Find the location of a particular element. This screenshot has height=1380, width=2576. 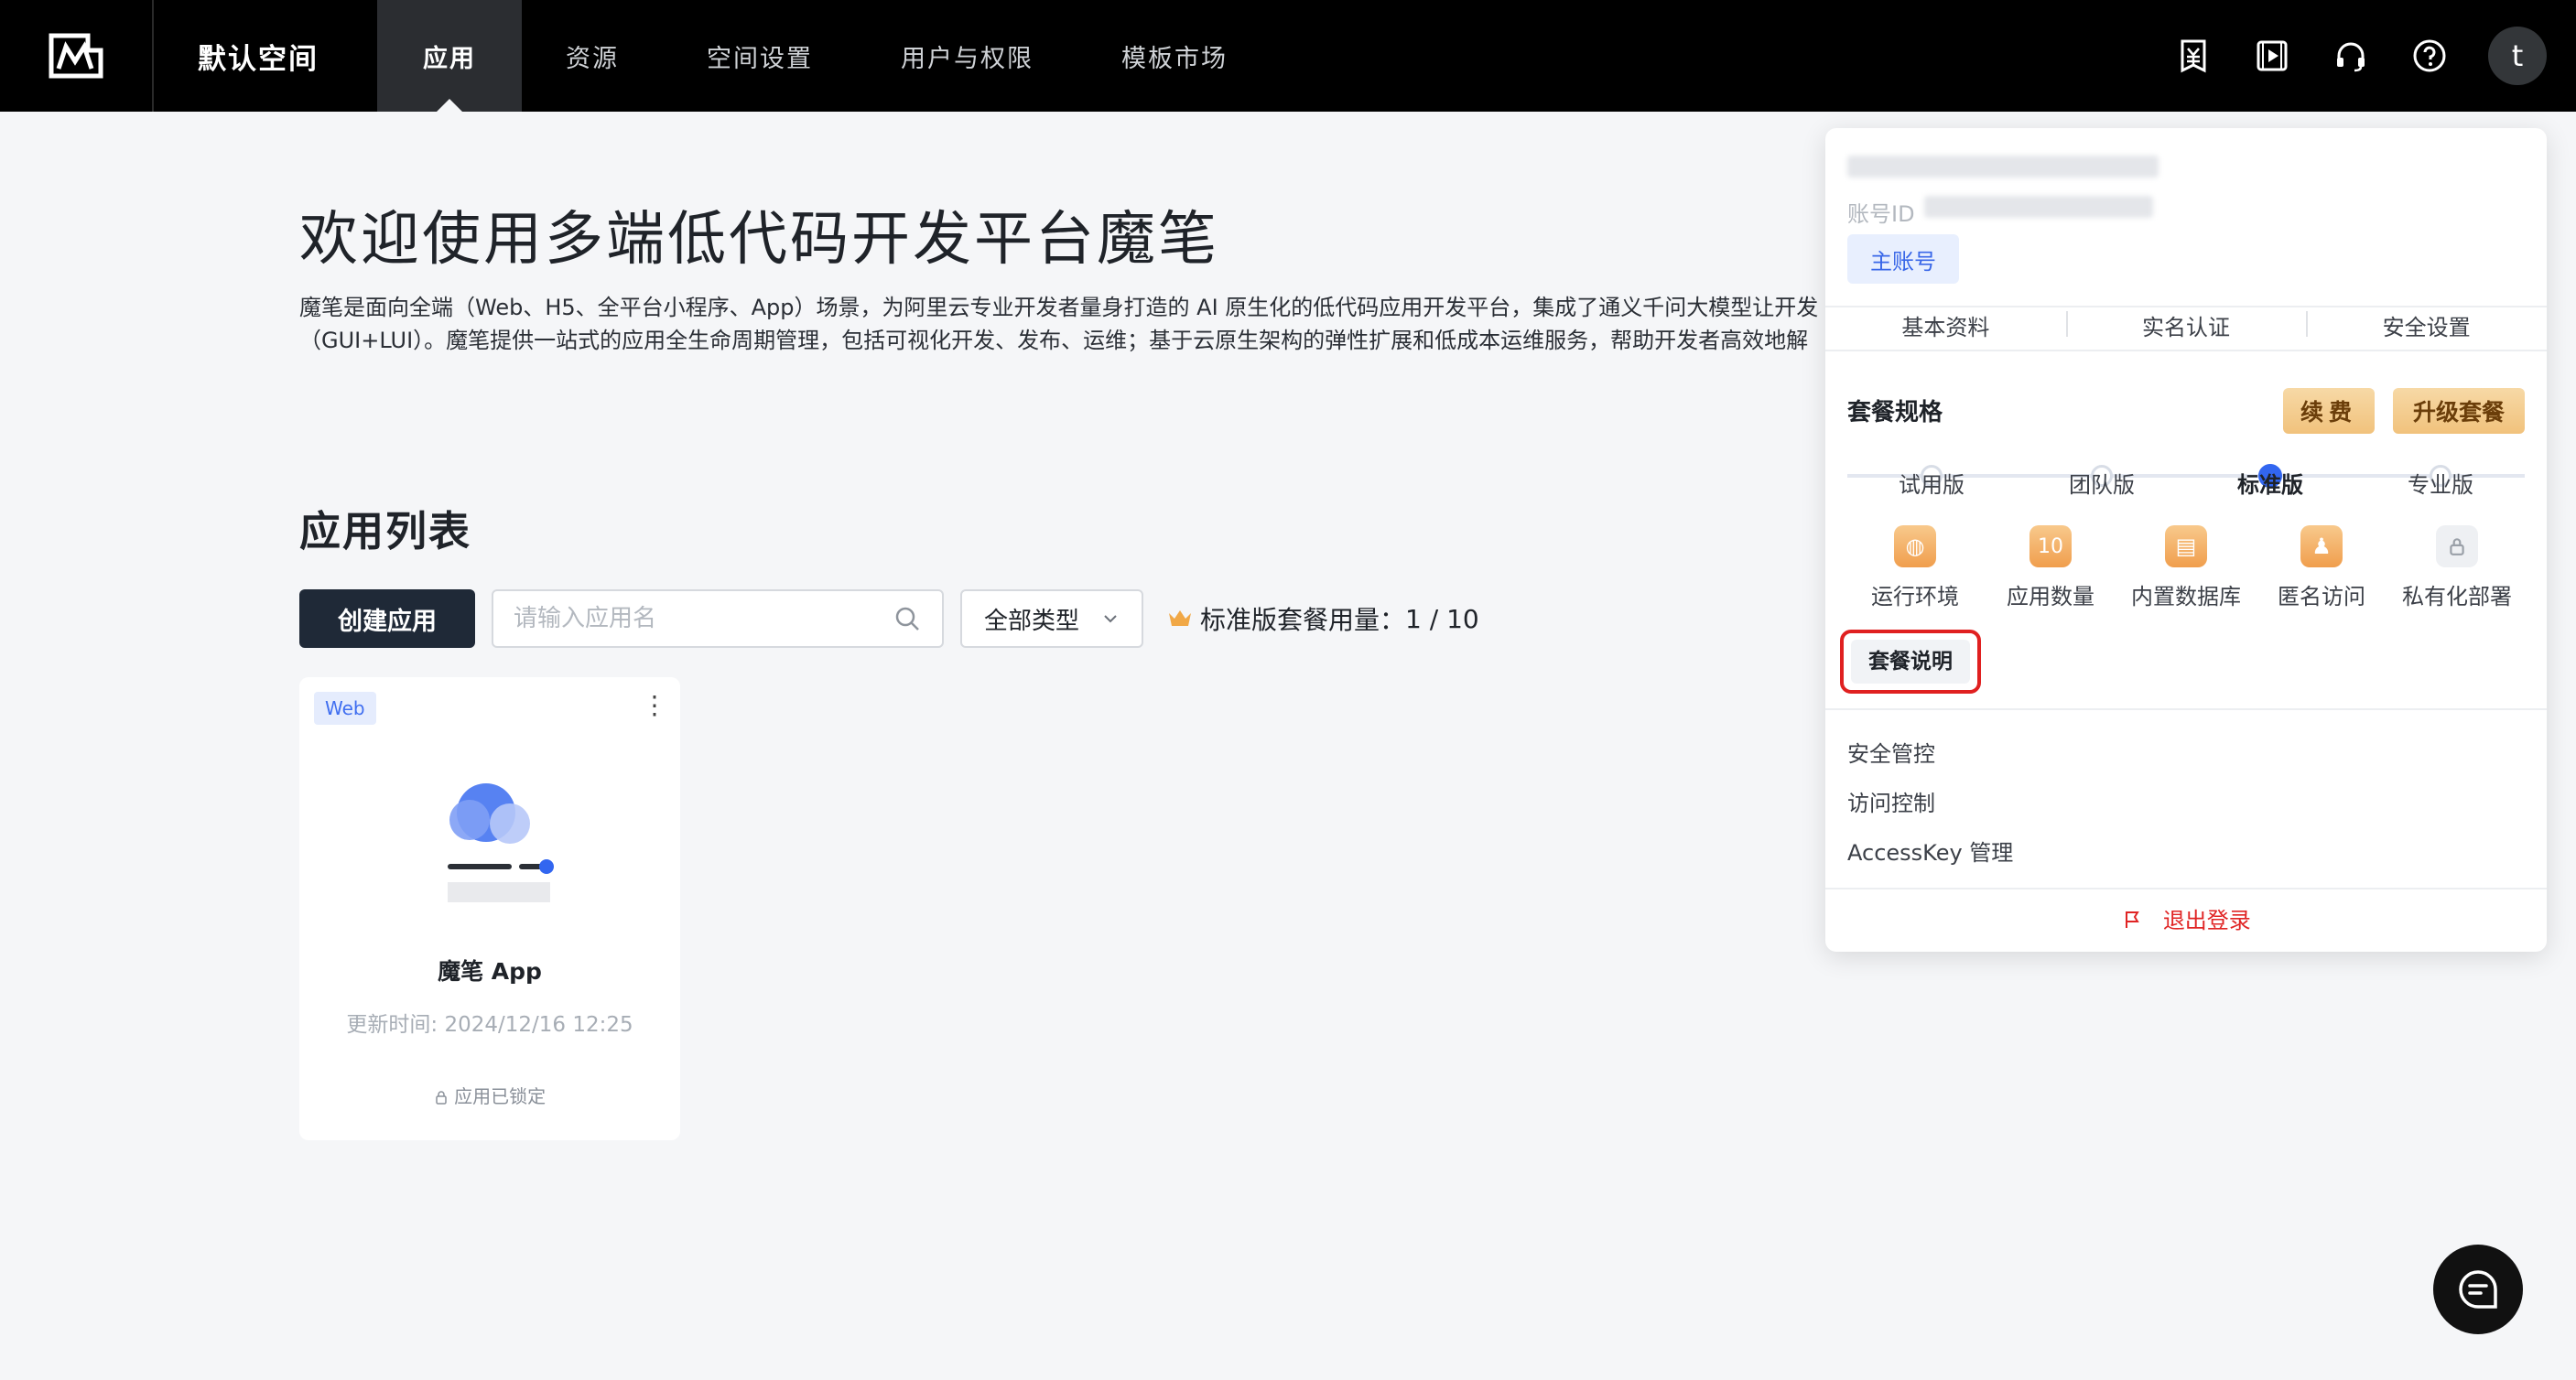

plan-usage-label: 标准版套餐用量： is located at coordinates (1303, 620).